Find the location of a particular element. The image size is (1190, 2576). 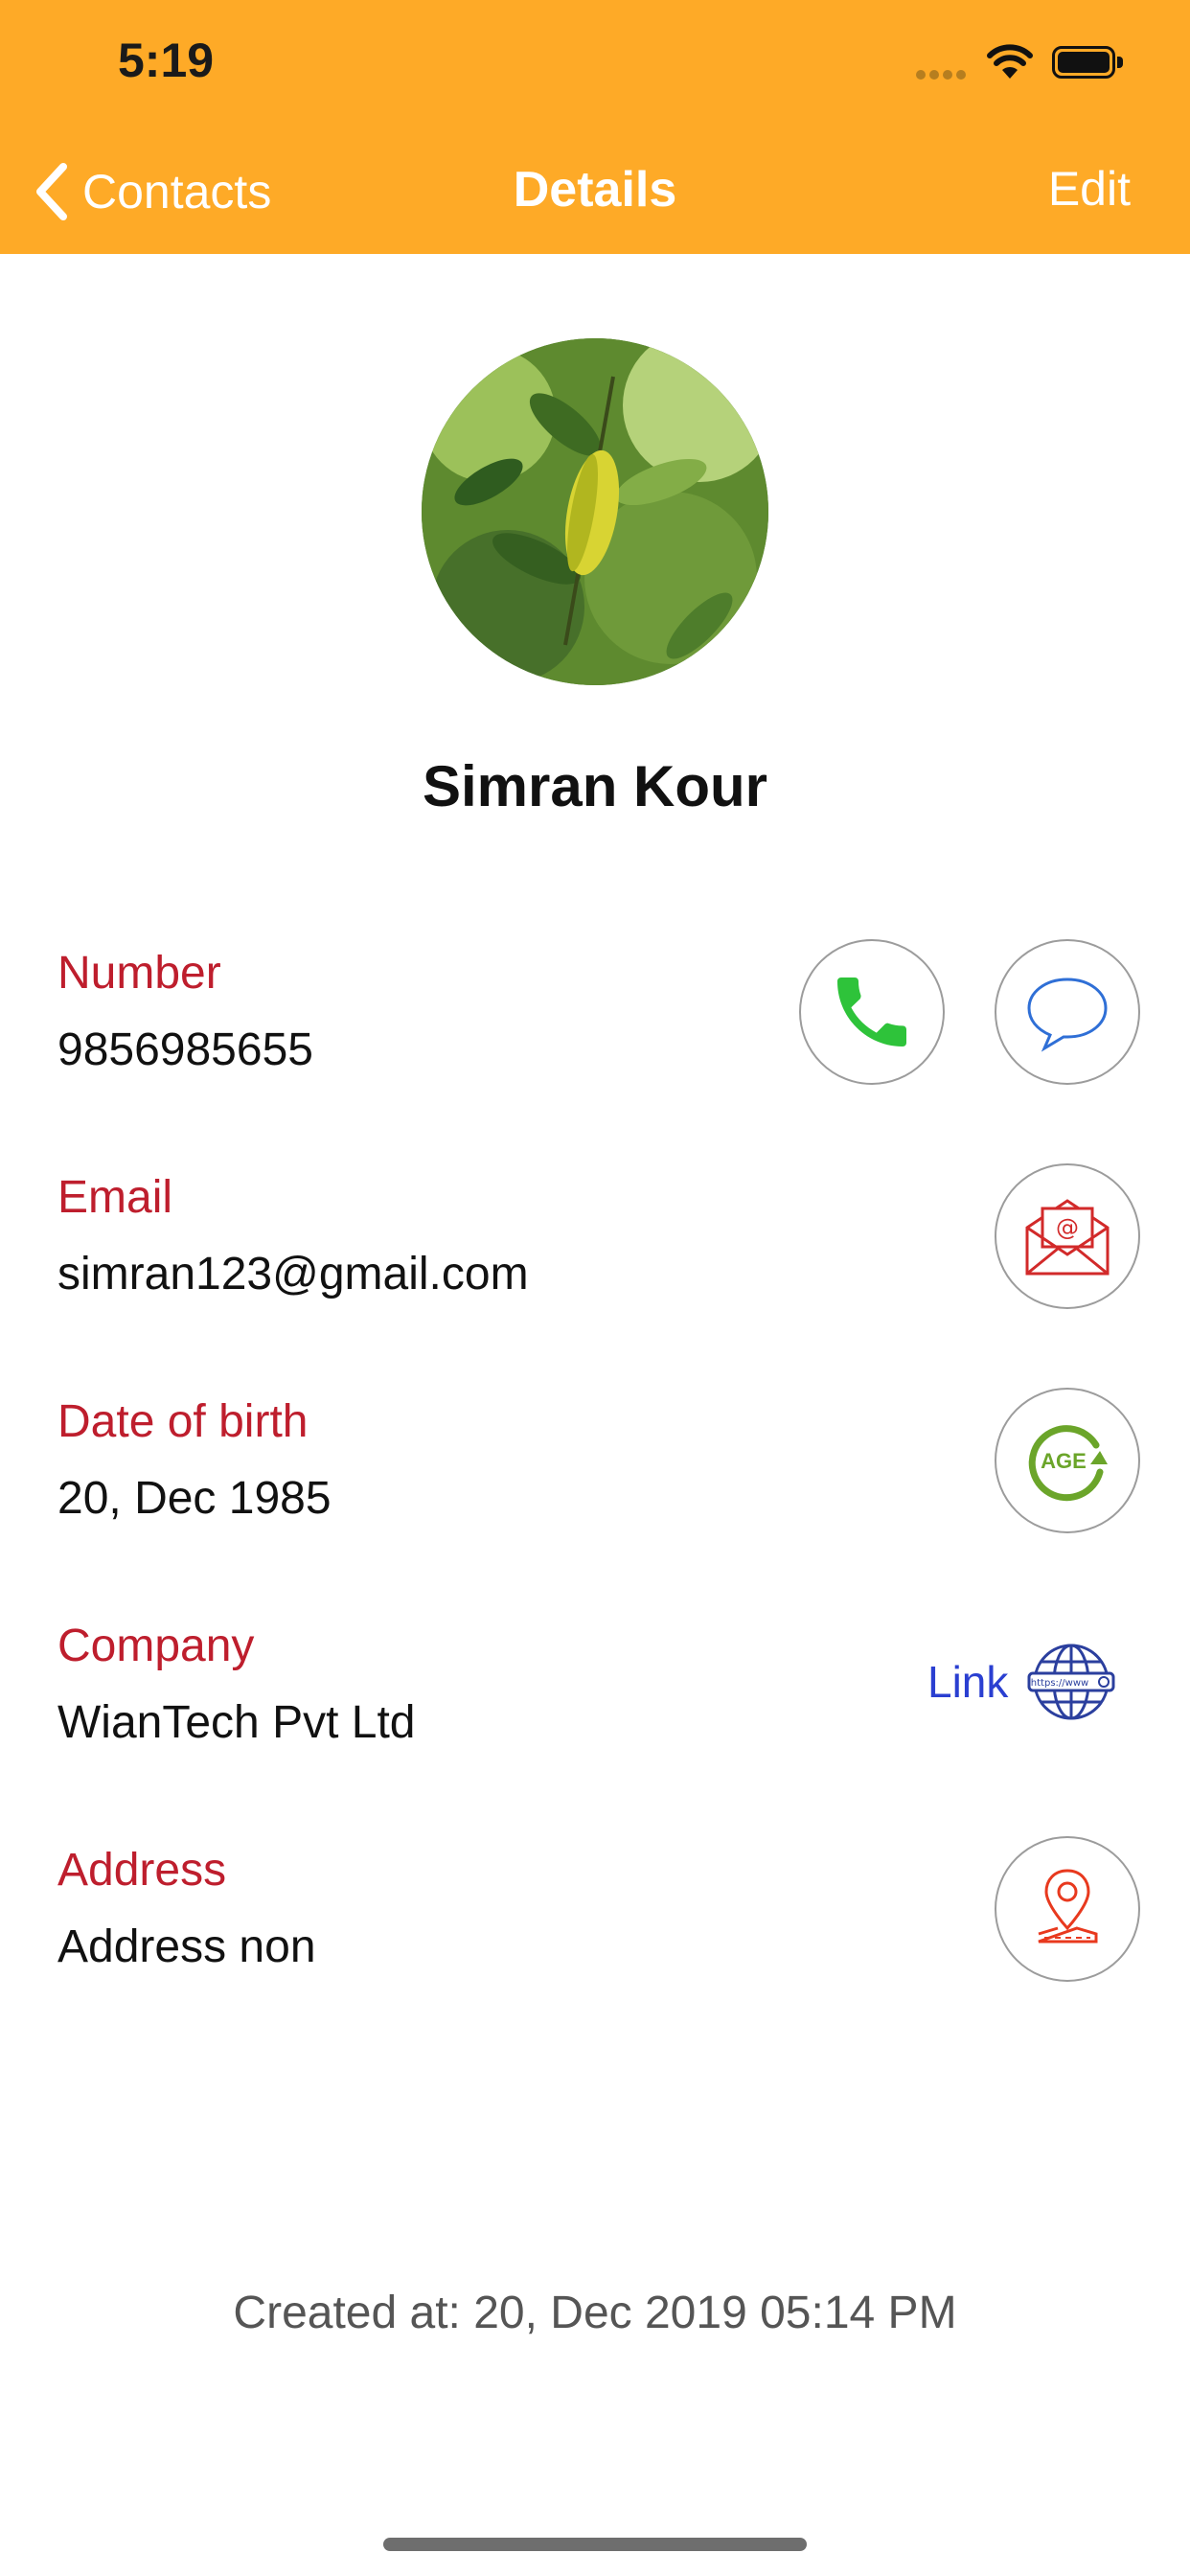

number-label: Number is located at coordinates (139, 973).